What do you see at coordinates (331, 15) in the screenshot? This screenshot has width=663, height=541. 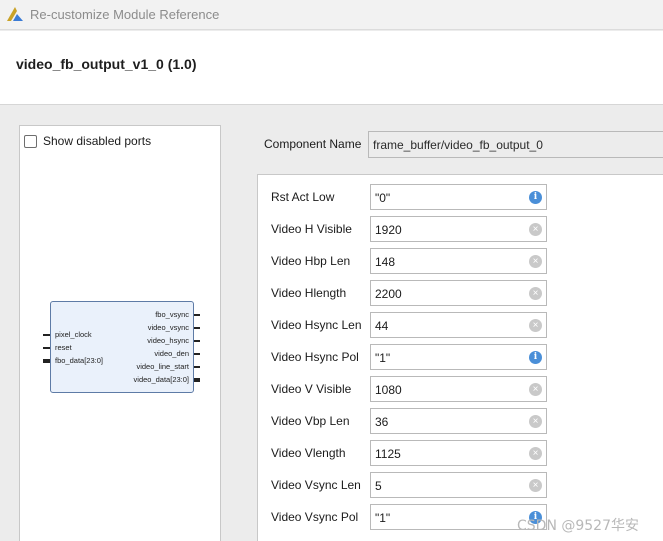 I see `window-titlebar: Re-customize Module Reference` at bounding box center [331, 15].